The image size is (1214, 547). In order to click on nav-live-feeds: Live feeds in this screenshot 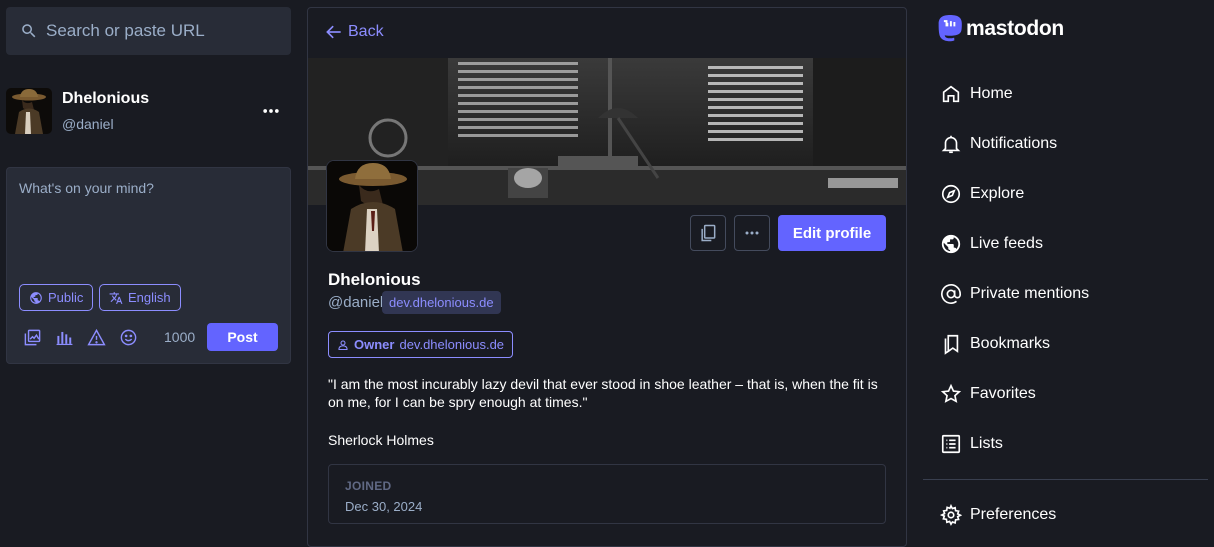, I will do `click(991, 244)`.